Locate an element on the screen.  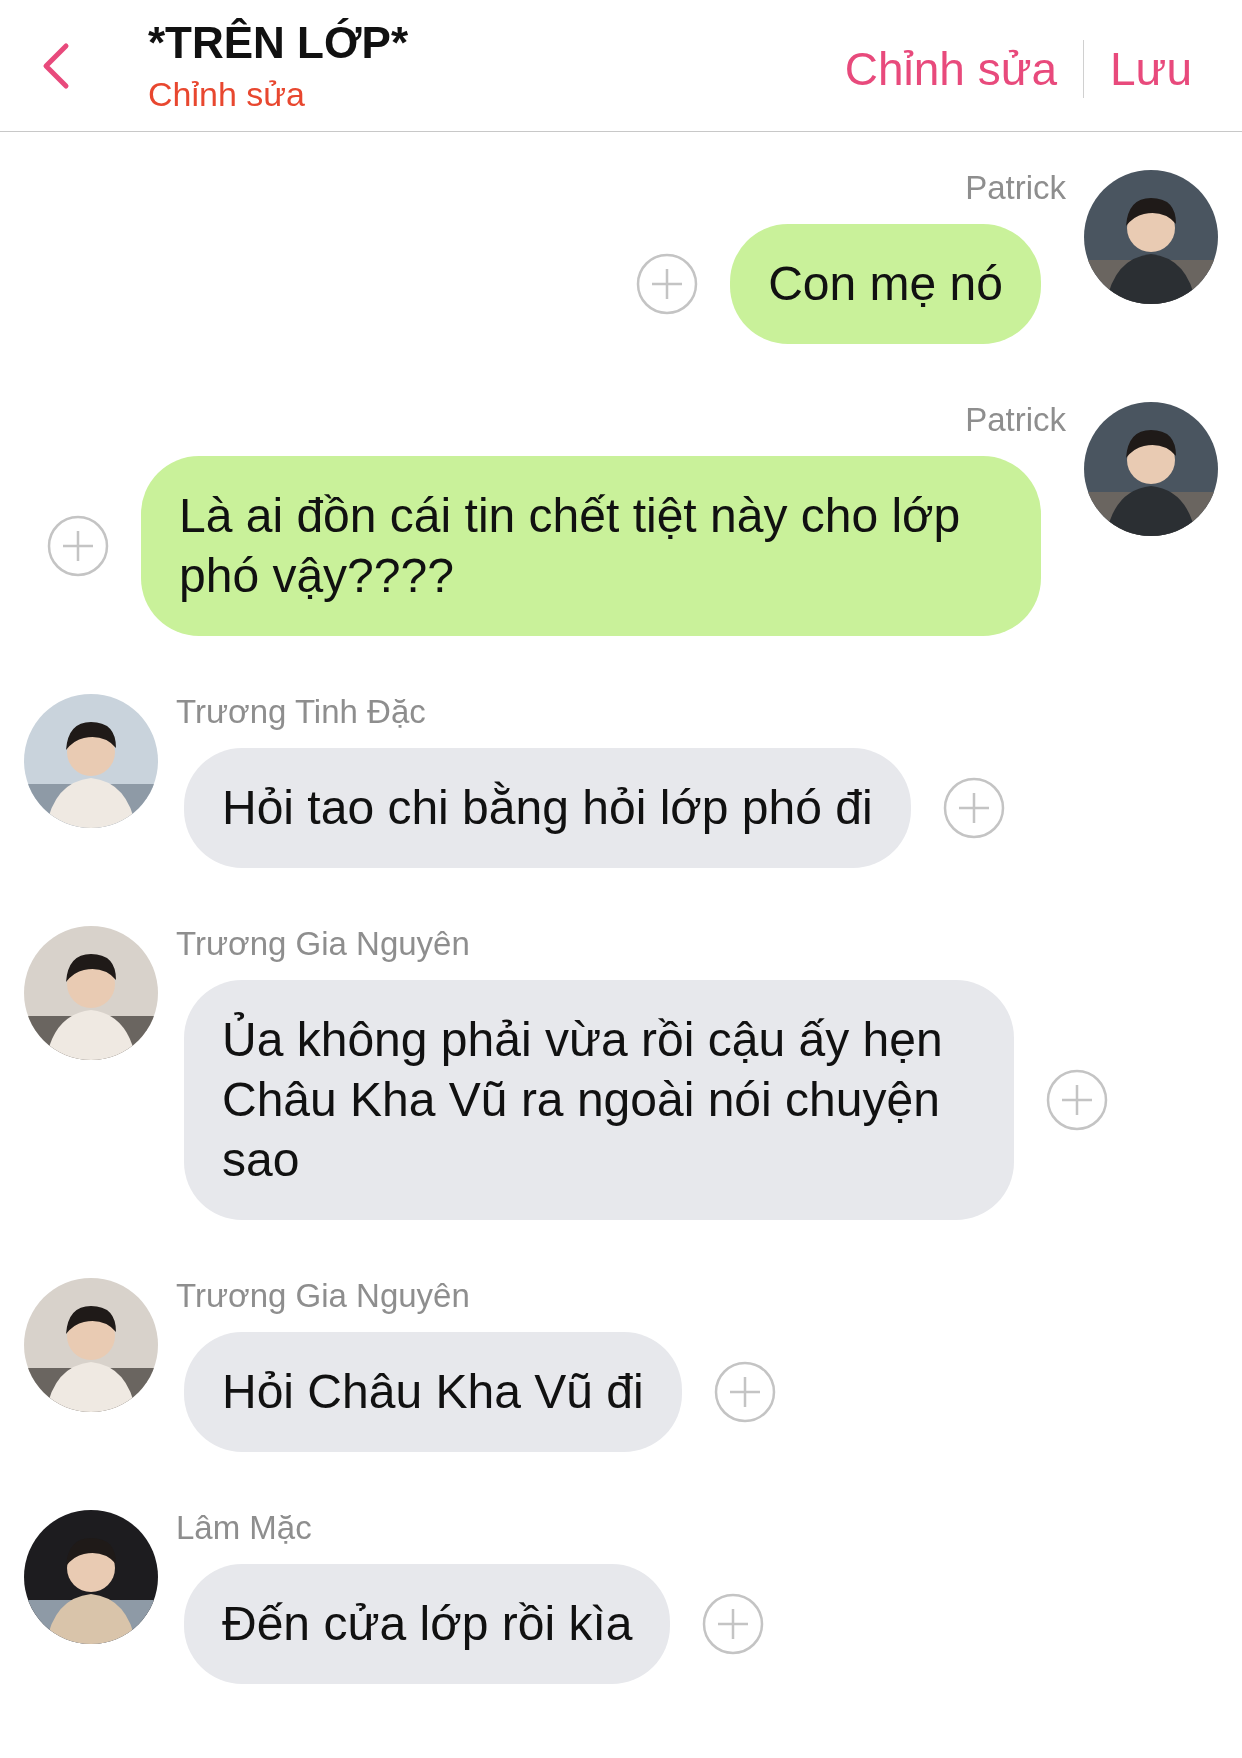
save-button: Lưu is located at coordinates (1151, 68).